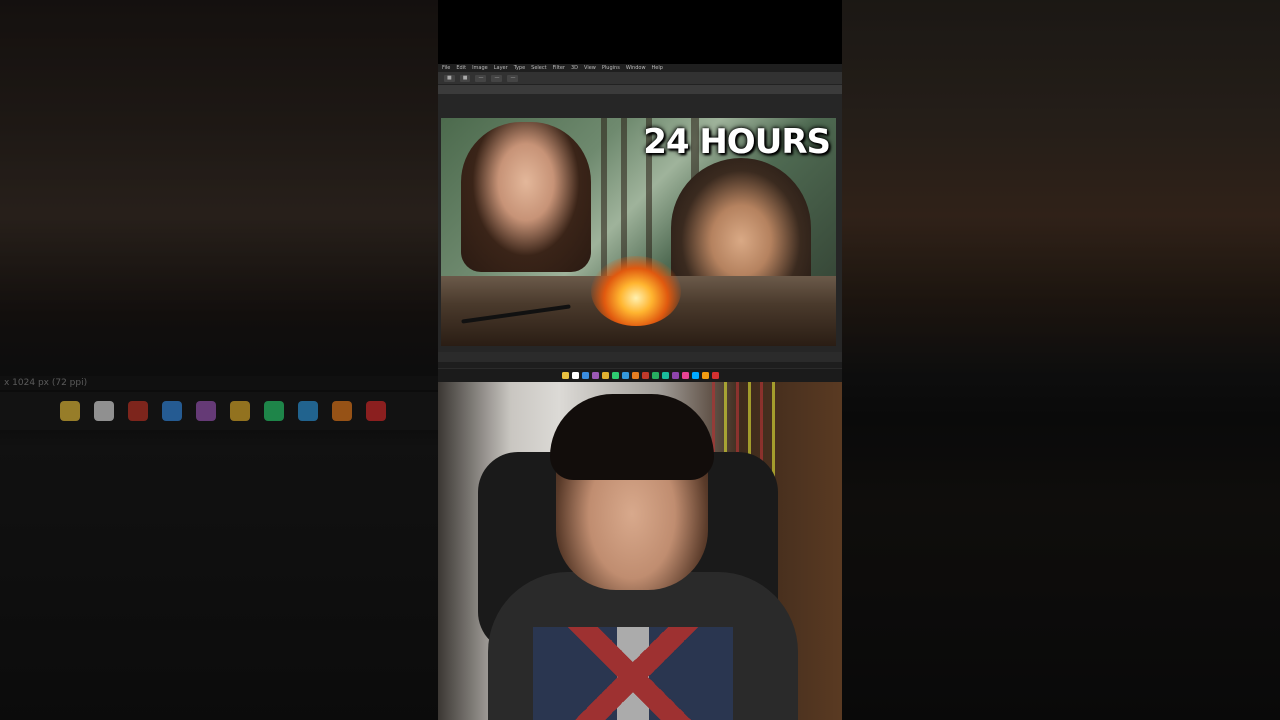  Describe the element at coordinates (461, 68) in the screenshot. I see `menu-item: Edit` at that location.